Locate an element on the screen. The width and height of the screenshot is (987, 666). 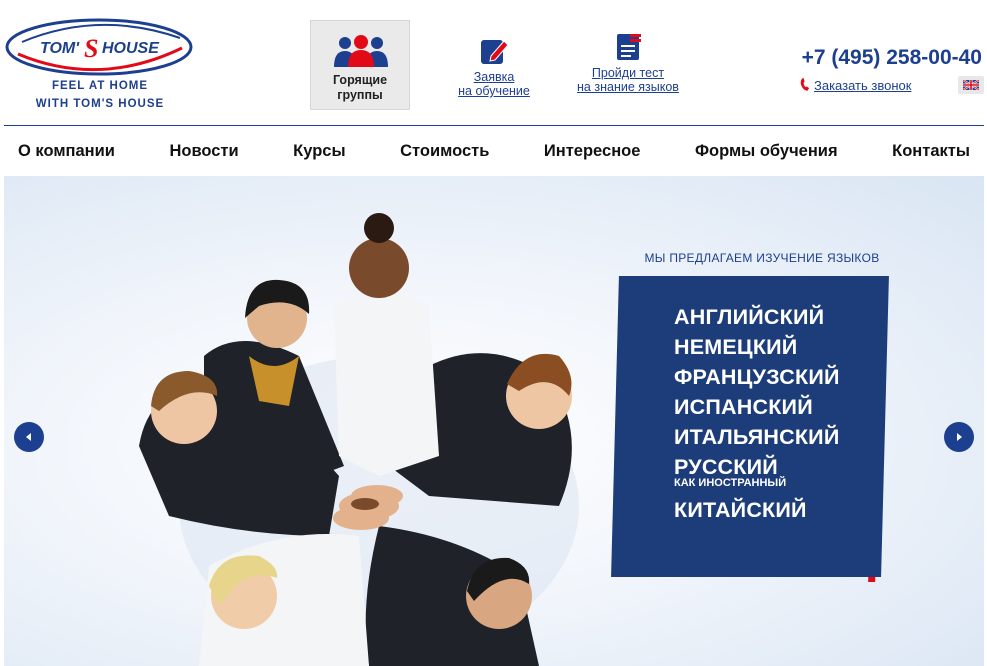
test-label-1: Пройди тест is located at coordinates (628, 73).